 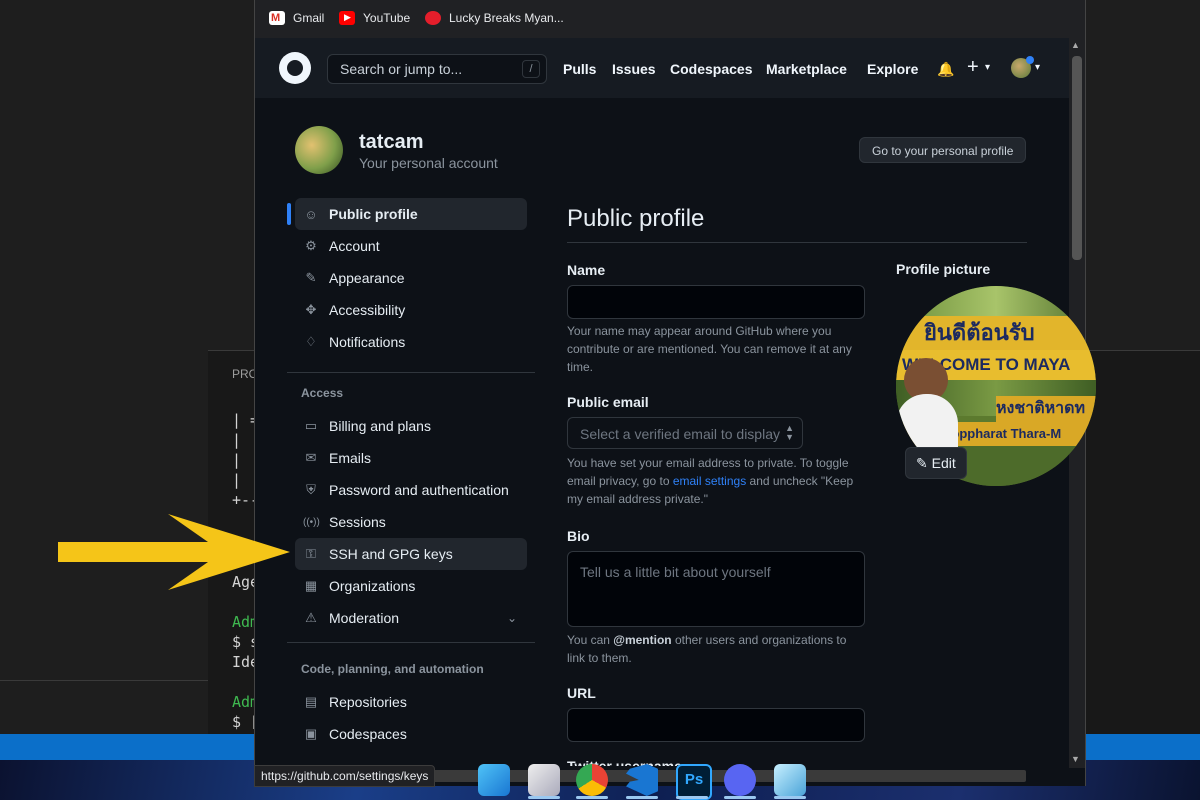 What do you see at coordinates (797, 242) in the screenshot?
I see `title-divider` at bounding box center [797, 242].